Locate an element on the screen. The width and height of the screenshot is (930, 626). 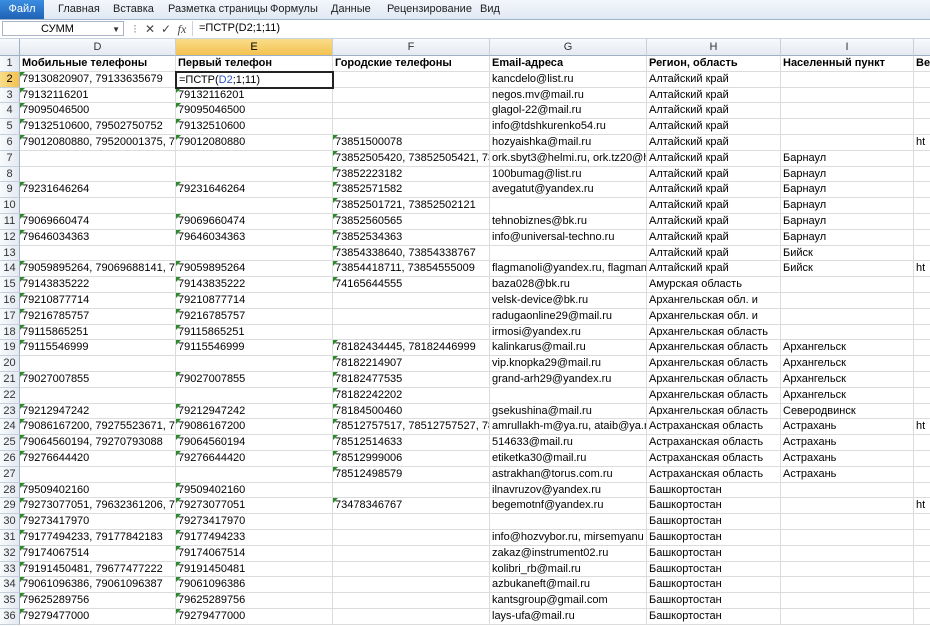
cell-G23: gsekushina@mail.ru is located at coordinates (568, 411).